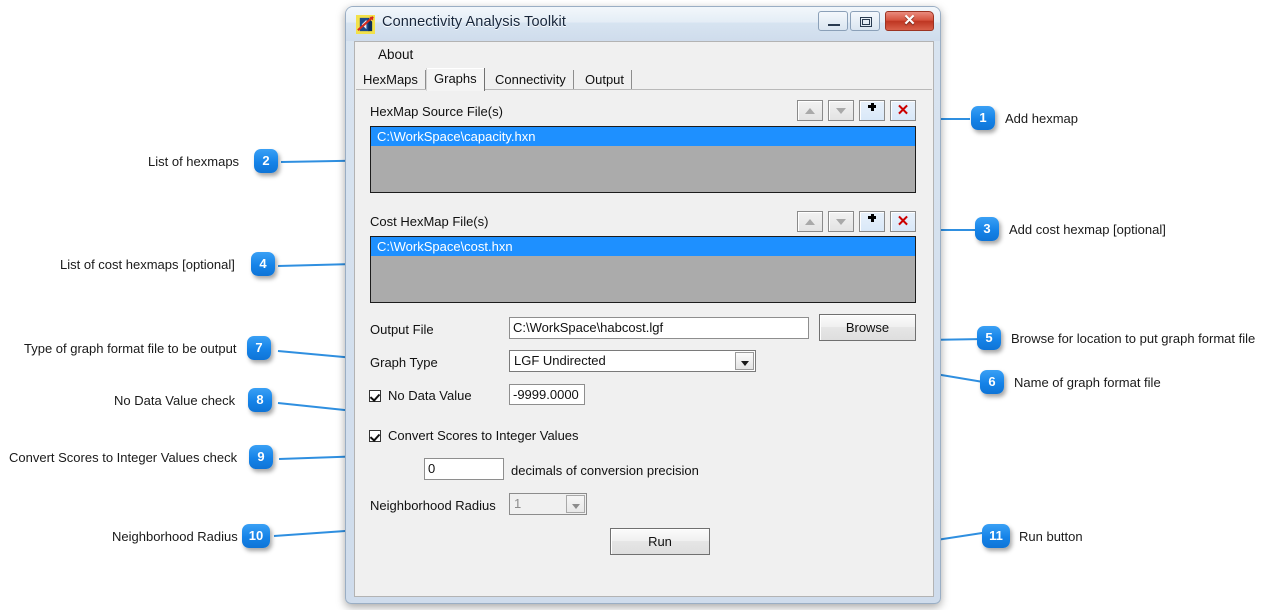  I want to click on close-button: ✕, so click(909, 21).